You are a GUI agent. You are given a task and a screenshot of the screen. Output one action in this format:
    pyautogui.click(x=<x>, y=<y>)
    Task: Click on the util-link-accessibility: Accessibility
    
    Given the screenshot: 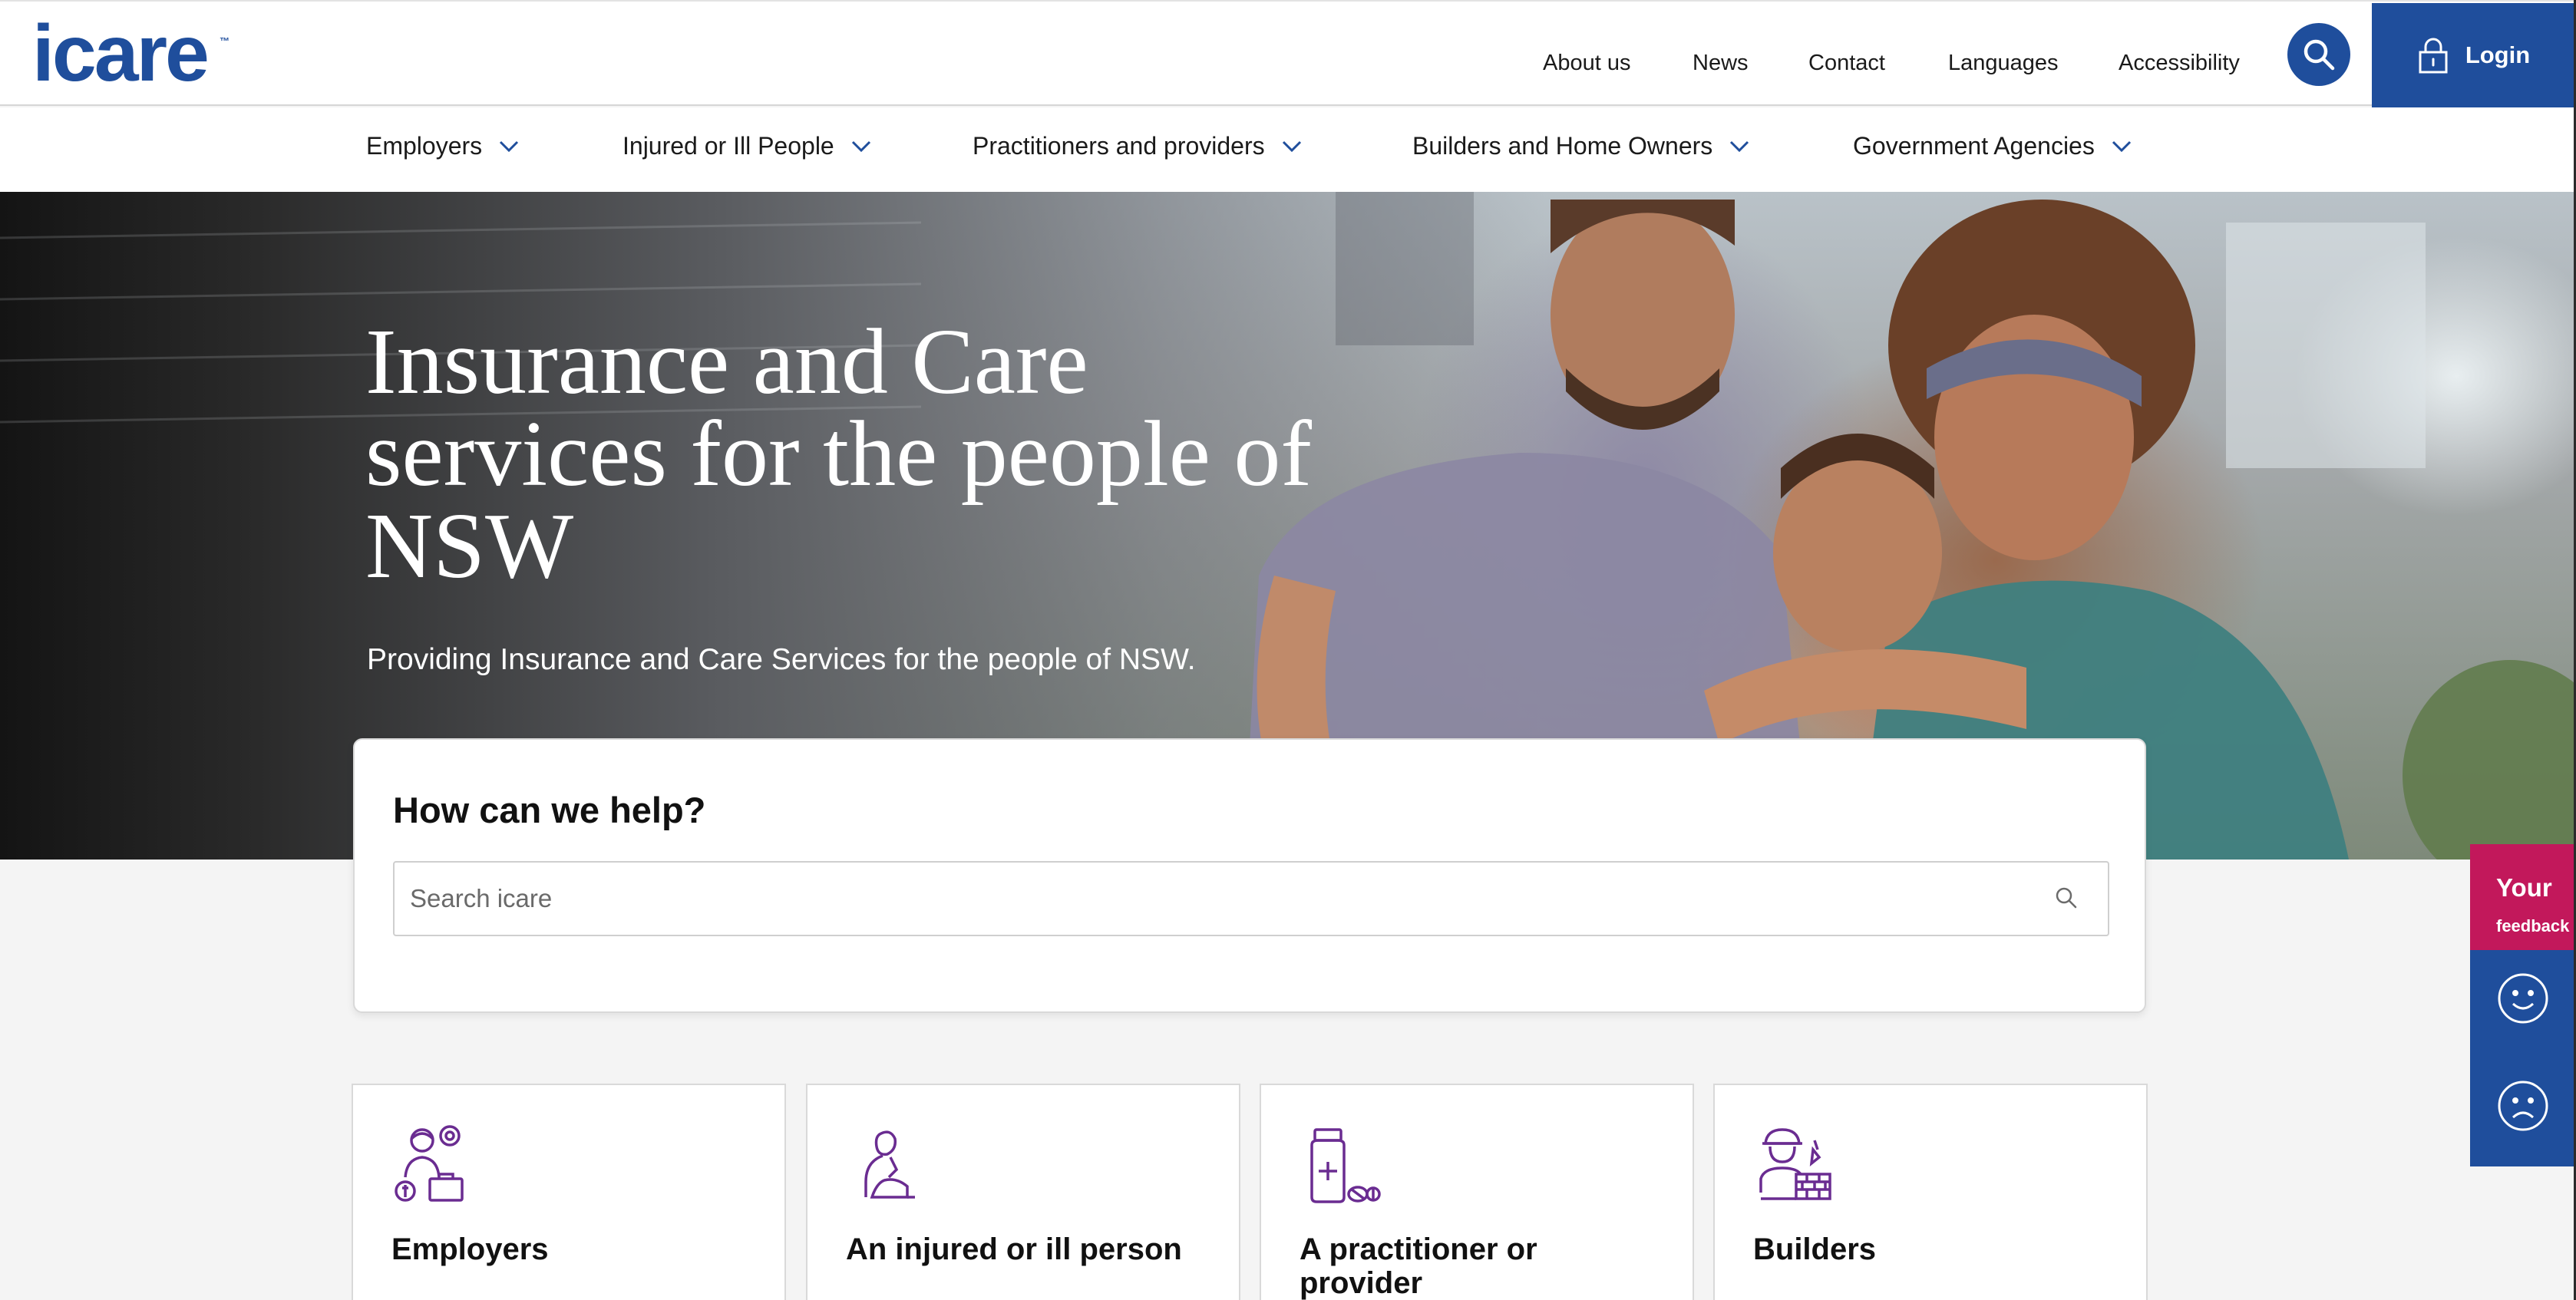 What is the action you would take?
    pyautogui.click(x=2179, y=63)
    